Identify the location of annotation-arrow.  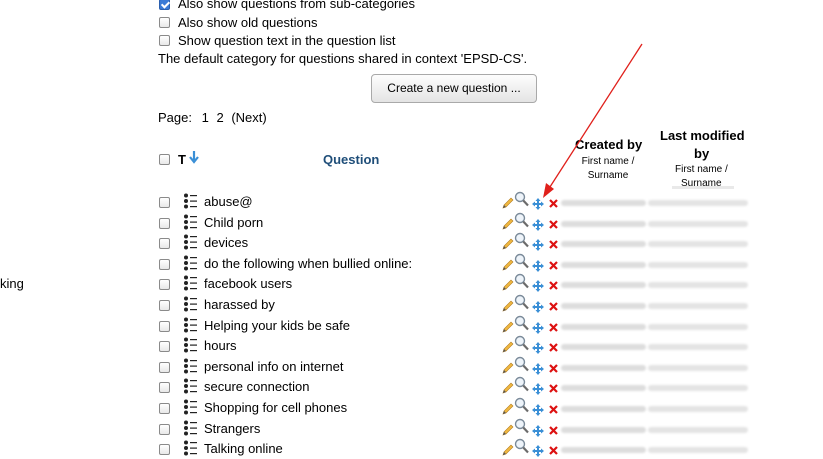
(593, 120).